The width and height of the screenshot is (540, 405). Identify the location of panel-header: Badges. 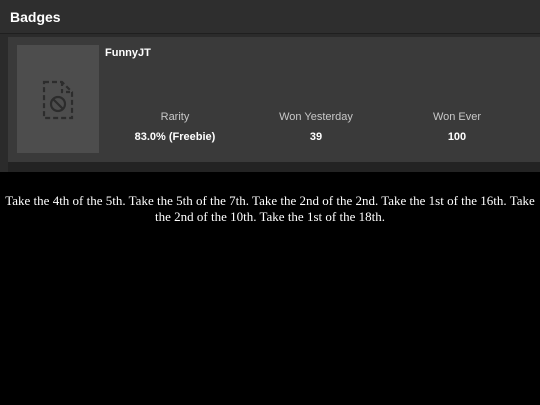
(270, 17).